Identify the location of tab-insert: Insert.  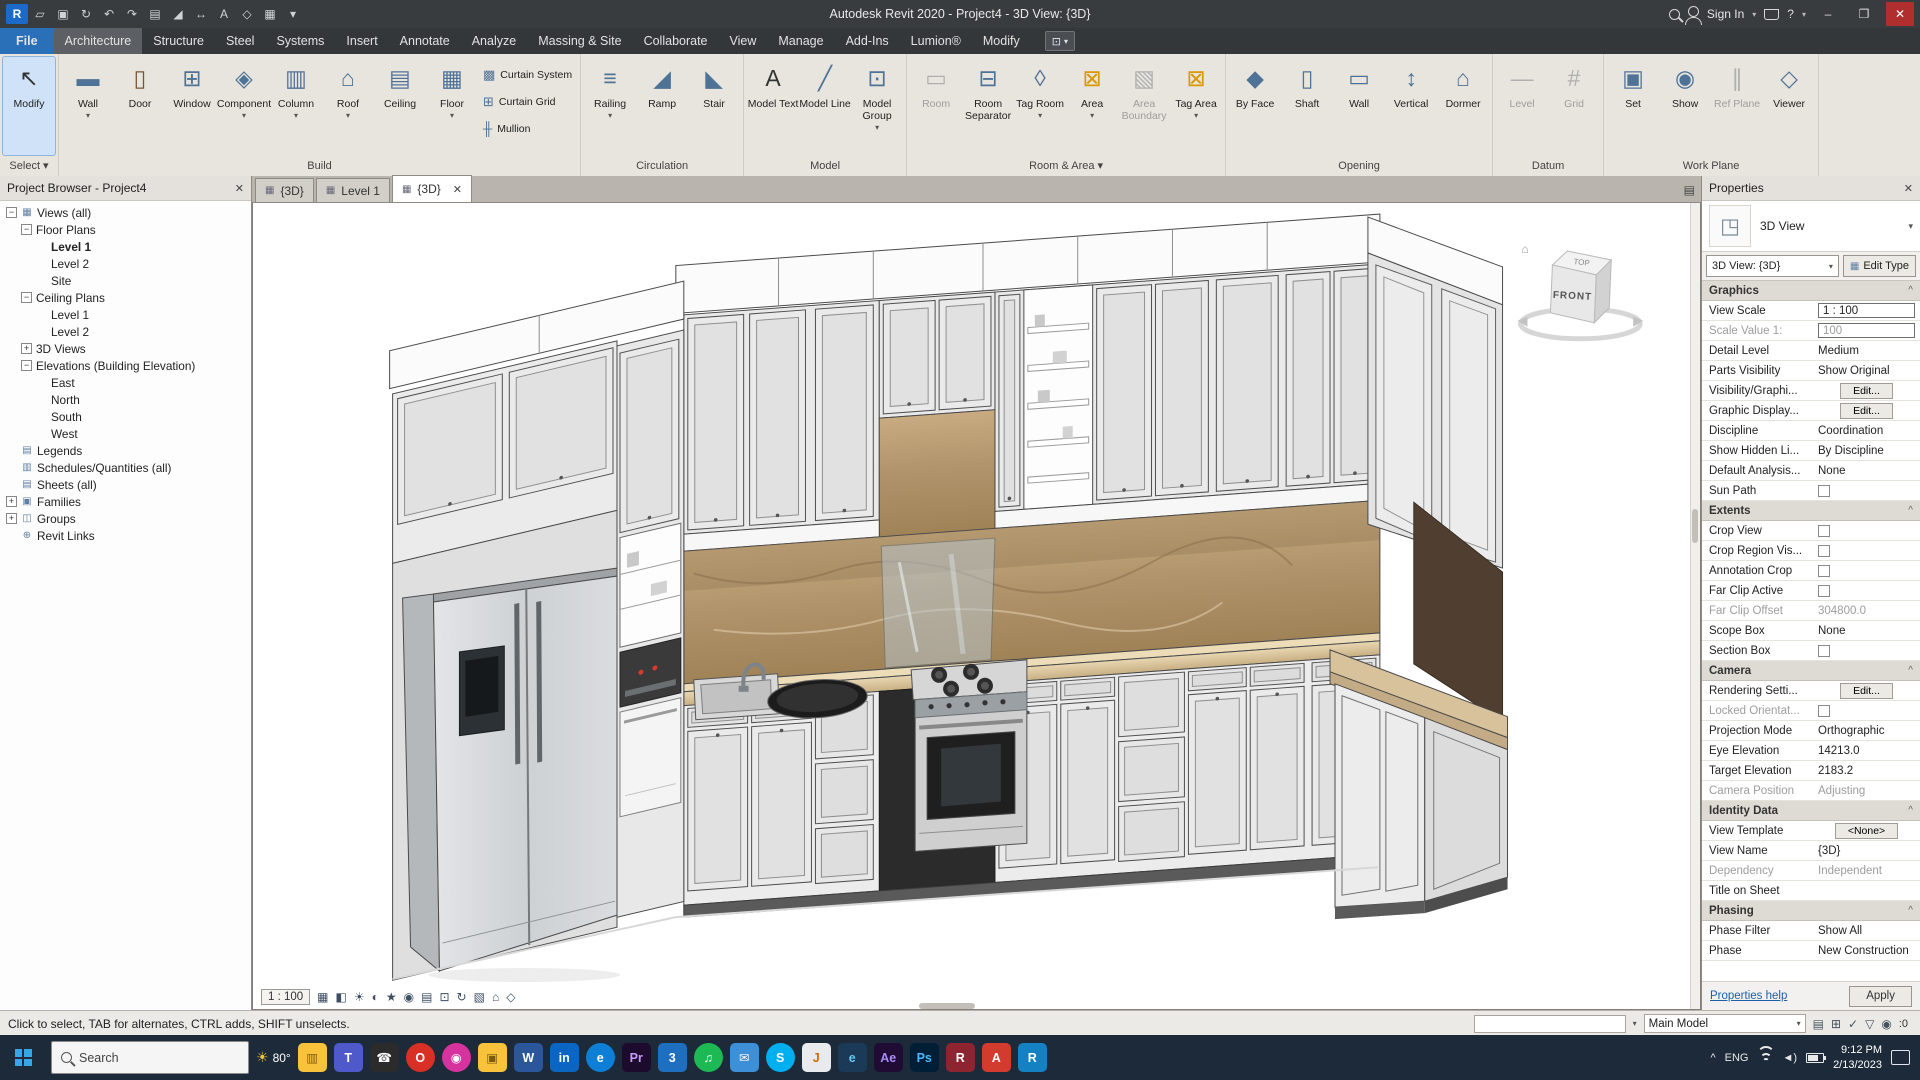
(361, 41).